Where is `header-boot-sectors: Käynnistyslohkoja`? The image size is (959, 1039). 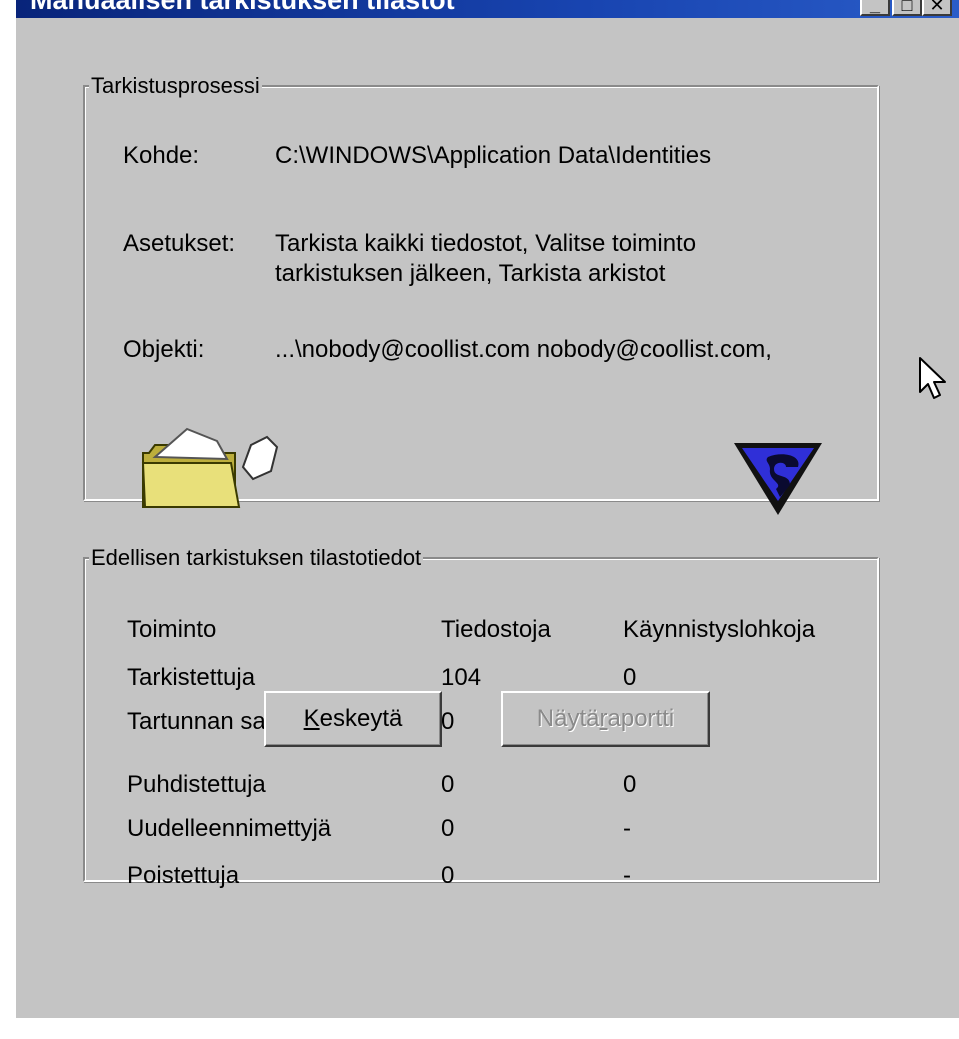 header-boot-sectors: Käynnistyslohkoja is located at coordinates (719, 629).